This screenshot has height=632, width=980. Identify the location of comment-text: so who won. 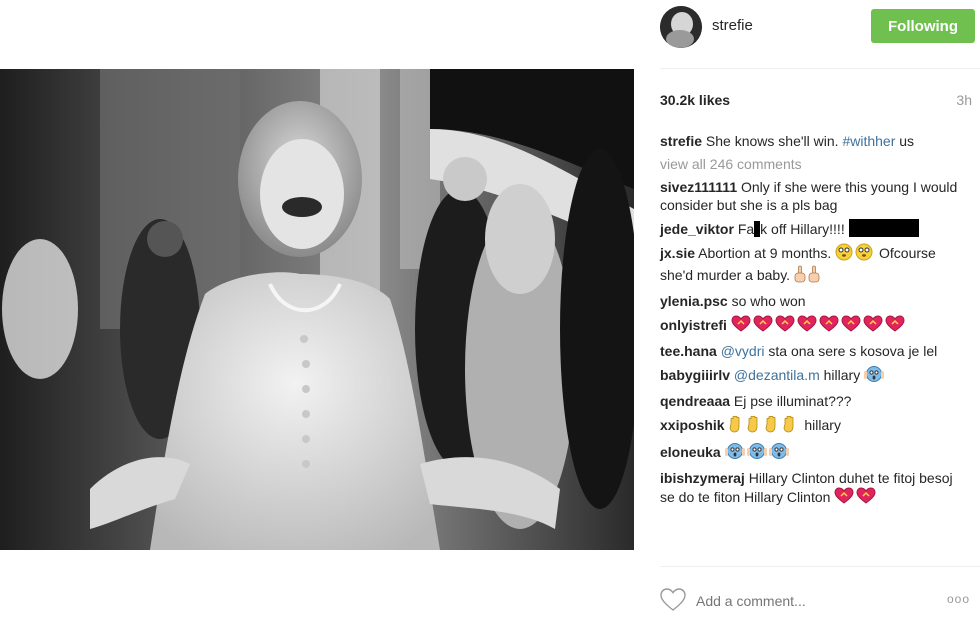
(766, 301).